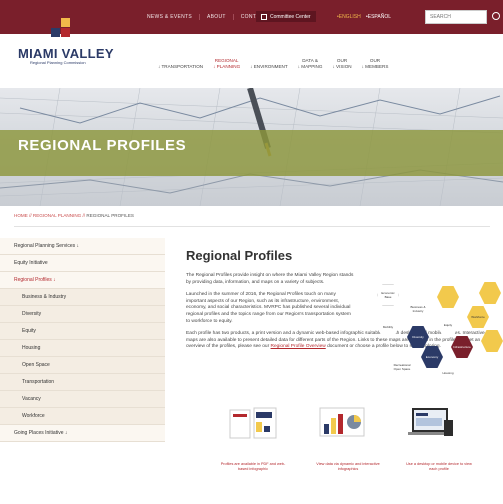 The width and height of the screenshot is (503, 504). I want to click on sidebar-item-going-places: Going Places Initiative ↓, so click(82, 433).